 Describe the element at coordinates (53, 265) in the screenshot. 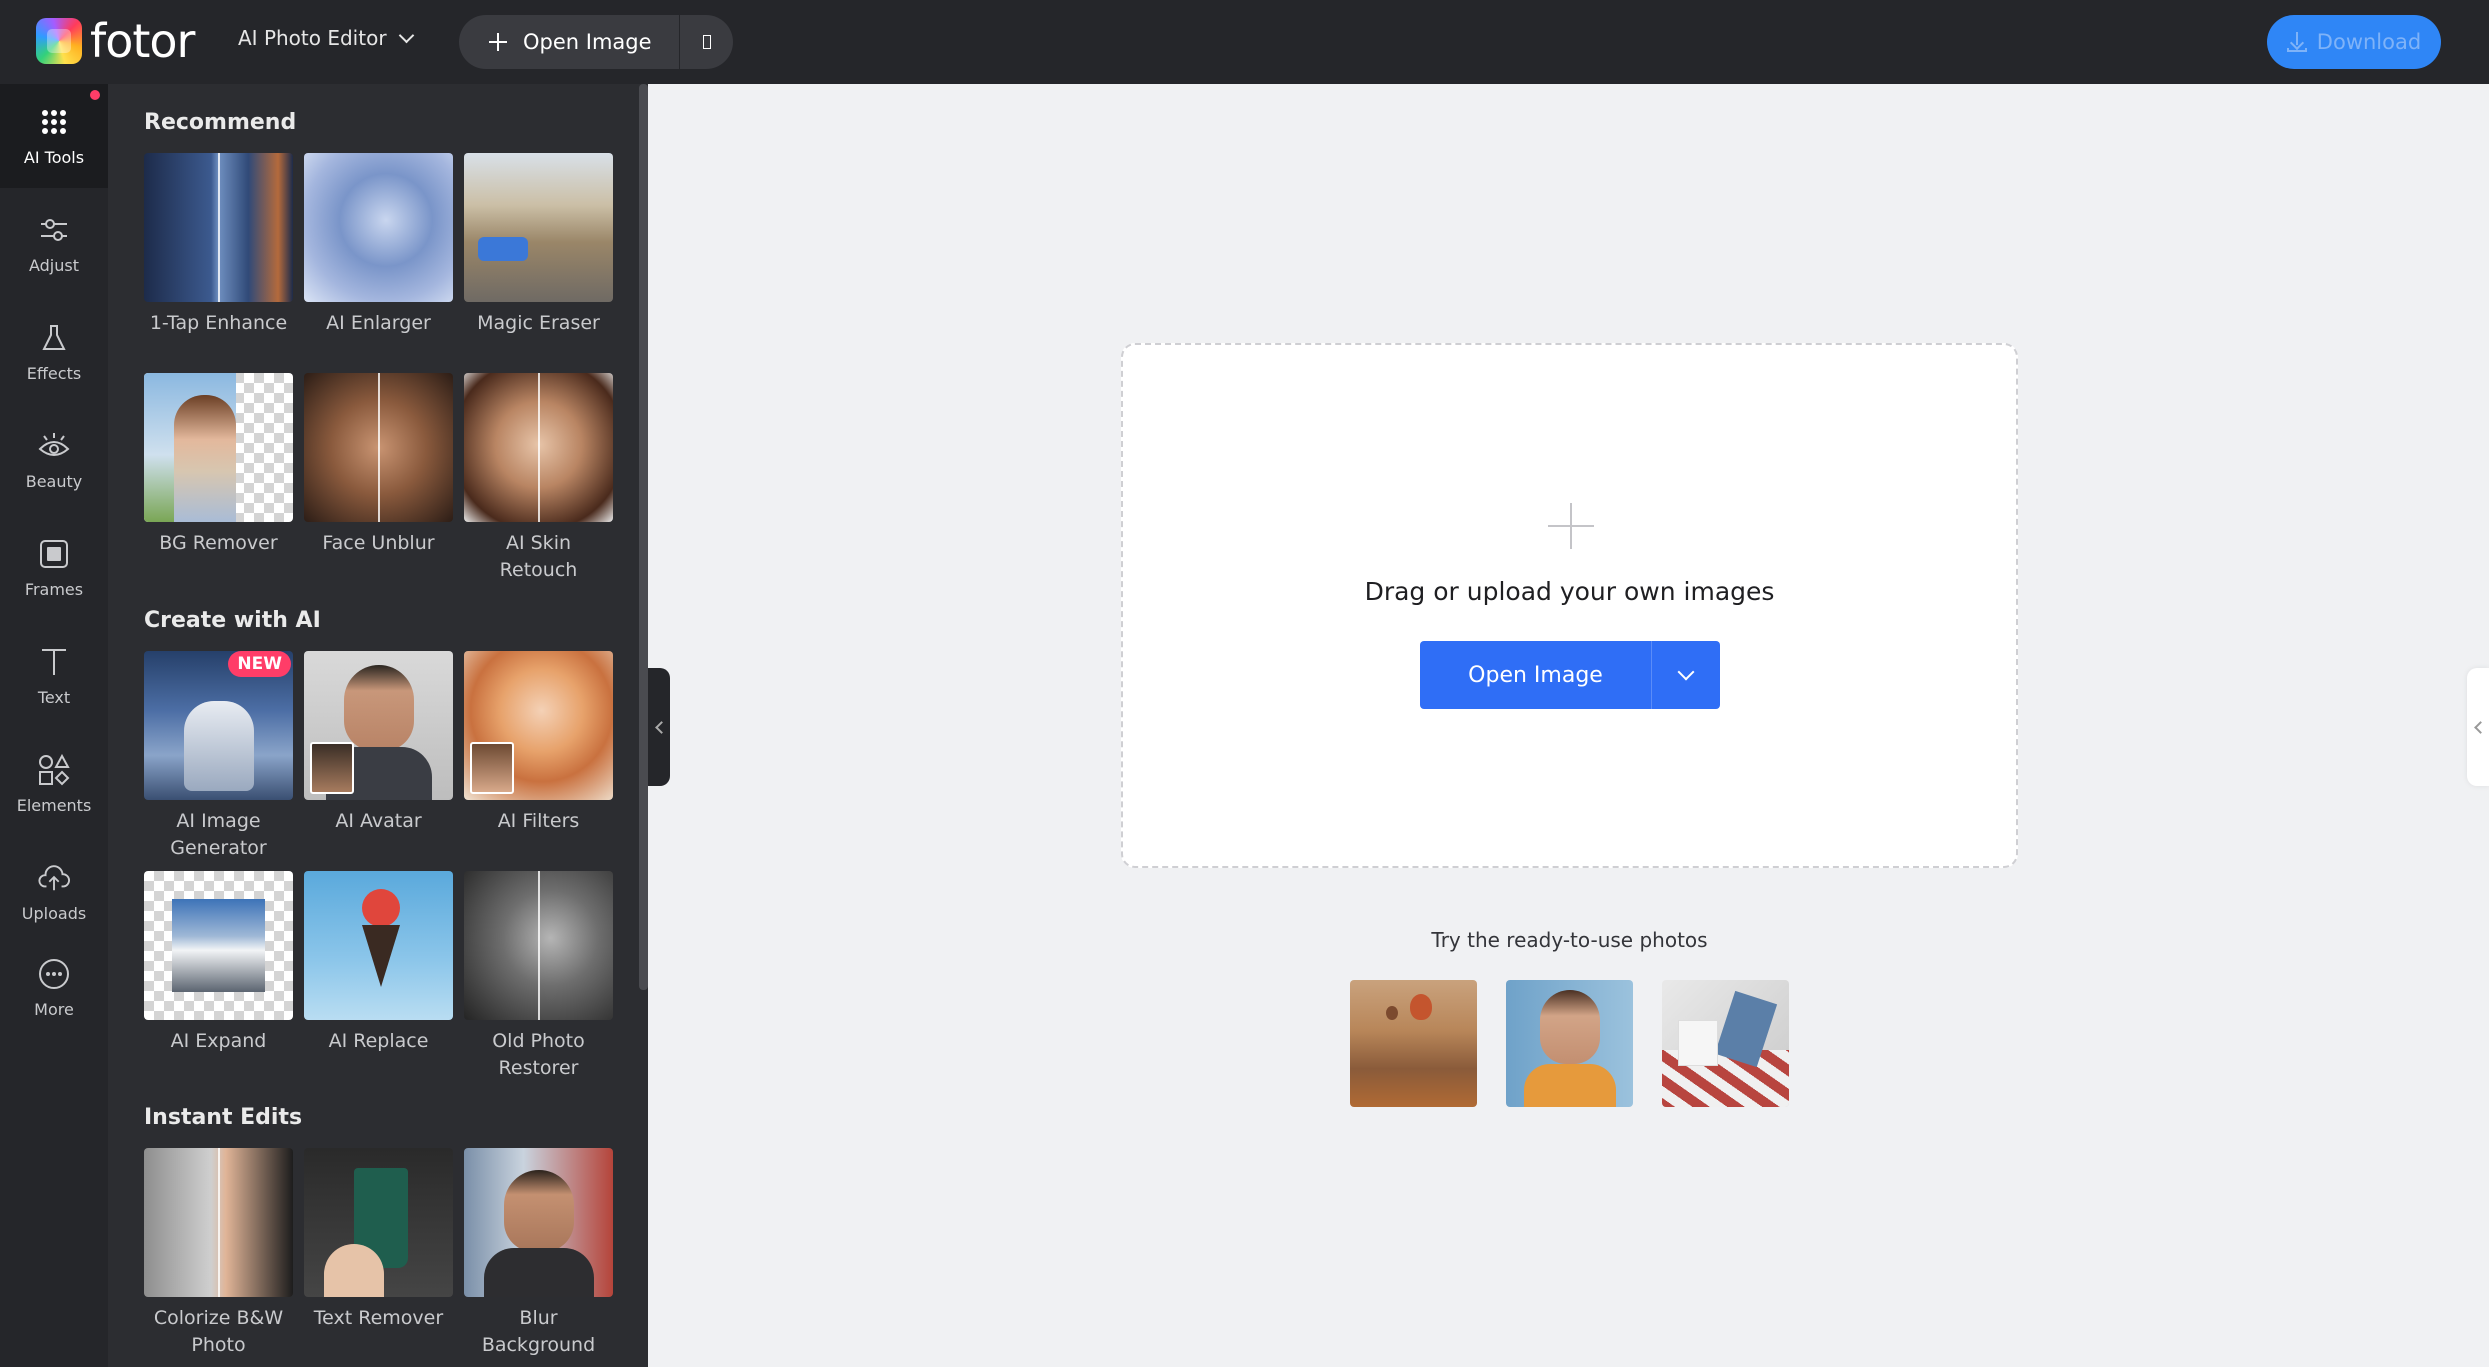

I see `rail-label: Adjust` at that location.